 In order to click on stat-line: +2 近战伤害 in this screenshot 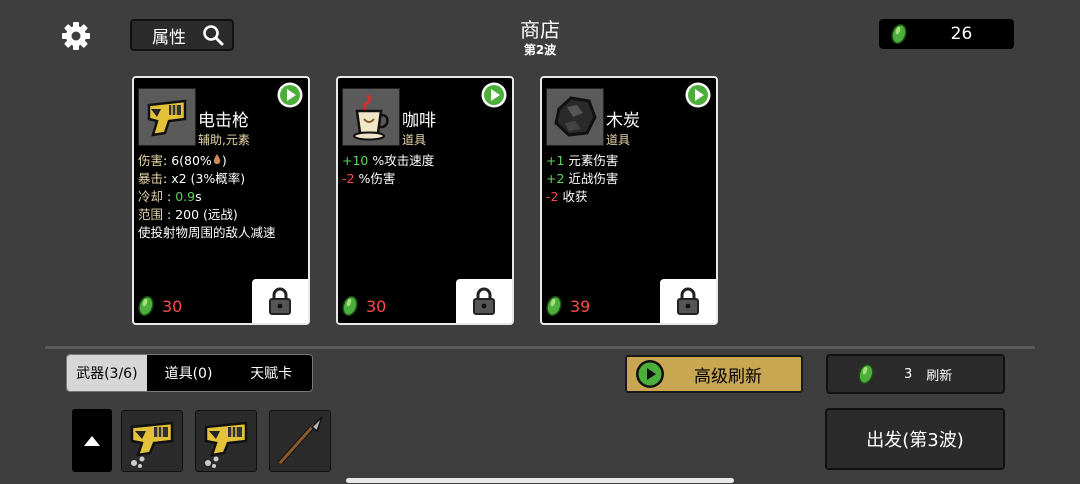, I will do `click(582, 179)`.